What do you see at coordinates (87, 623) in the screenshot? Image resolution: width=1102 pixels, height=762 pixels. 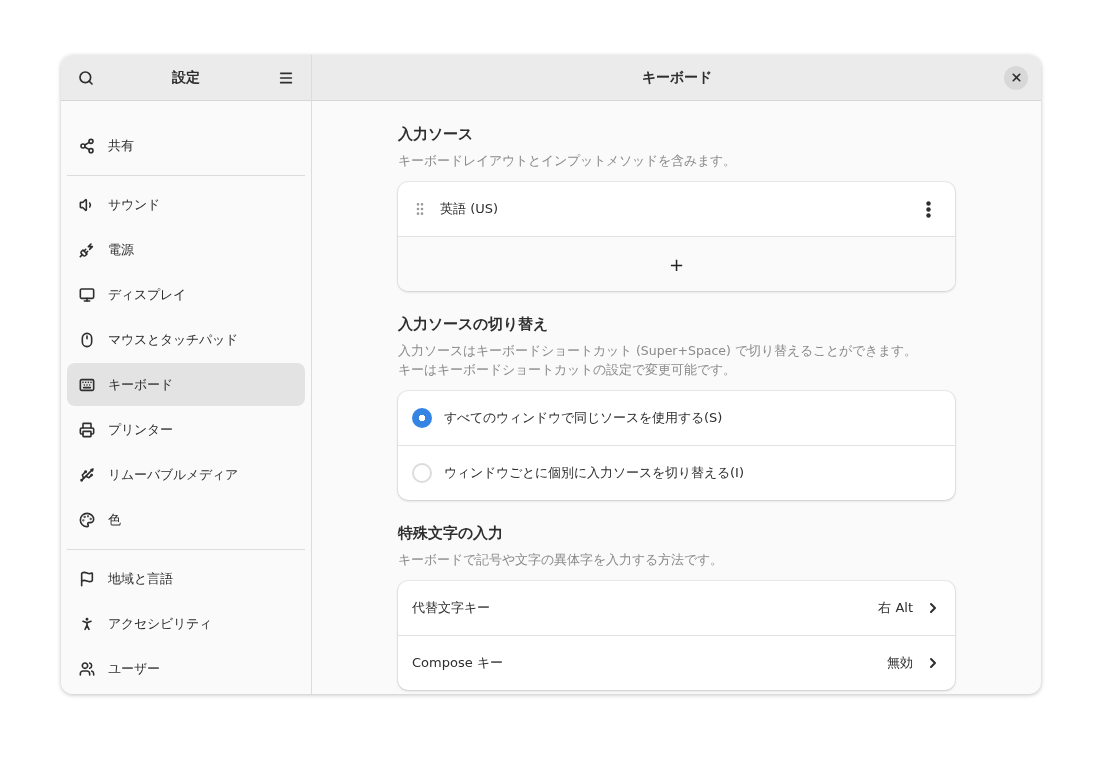 I see `person-icon` at bounding box center [87, 623].